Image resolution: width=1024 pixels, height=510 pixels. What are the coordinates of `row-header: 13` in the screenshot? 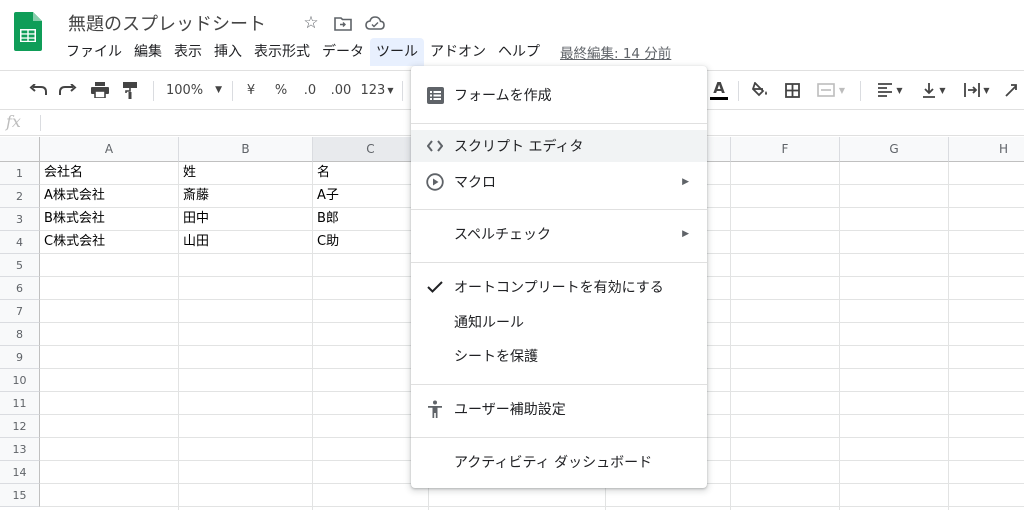 It's located at (20, 449).